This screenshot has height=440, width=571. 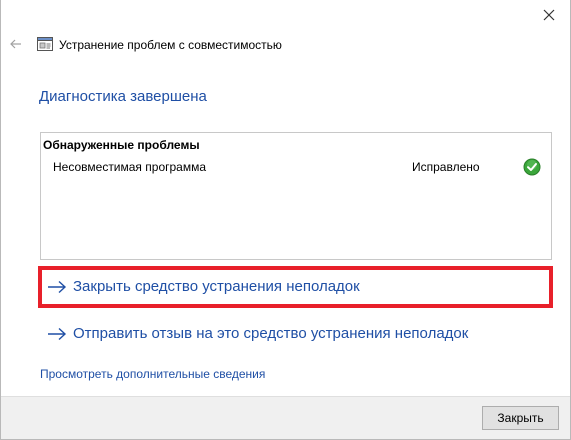 What do you see at coordinates (45, 44) in the screenshot?
I see `compatibility-troubleshooter-icon` at bounding box center [45, 44].